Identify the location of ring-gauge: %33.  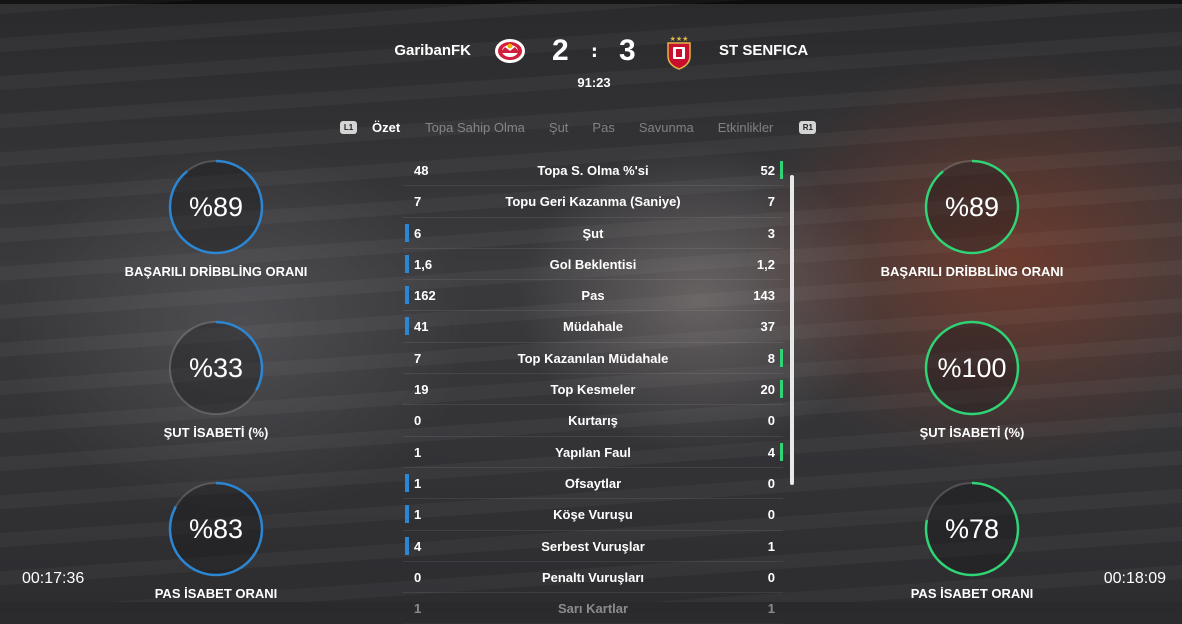
(216, 368).